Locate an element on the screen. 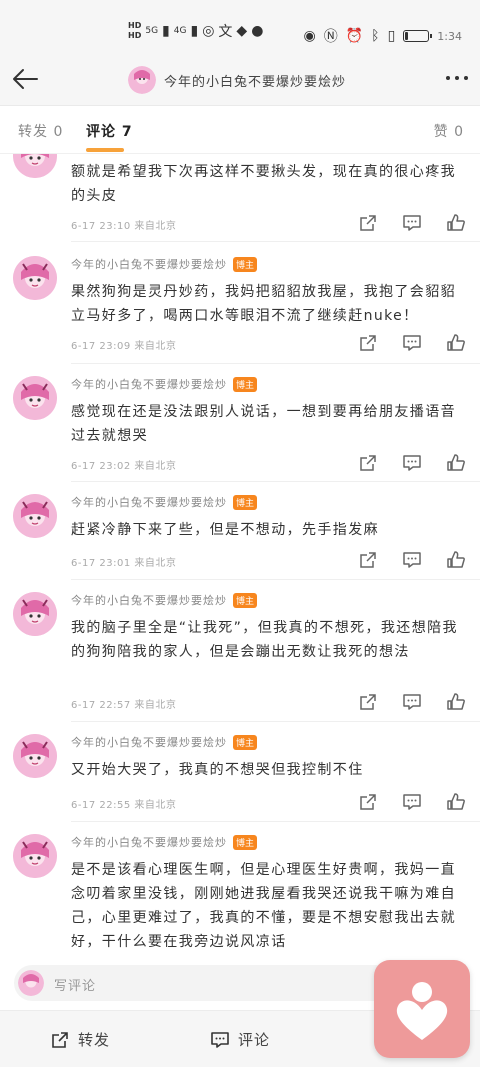  more-icon is located at coordinates (457, 78).